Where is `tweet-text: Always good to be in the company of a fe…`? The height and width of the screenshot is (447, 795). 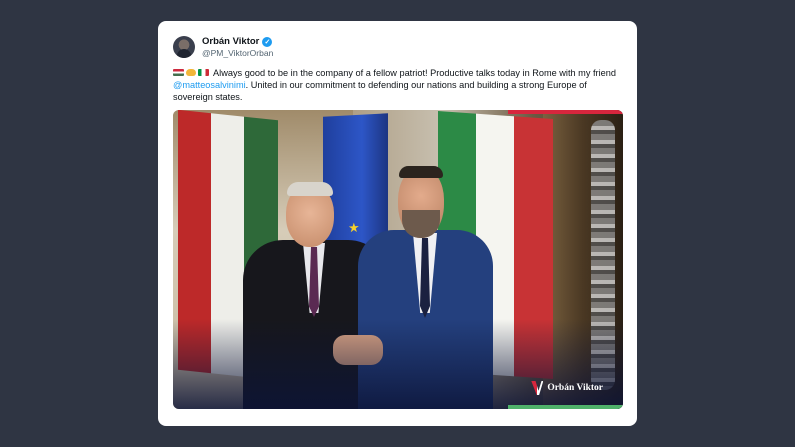 tweet-text: Always good to be in the company of a fe… is located at coordinates (399, 85).